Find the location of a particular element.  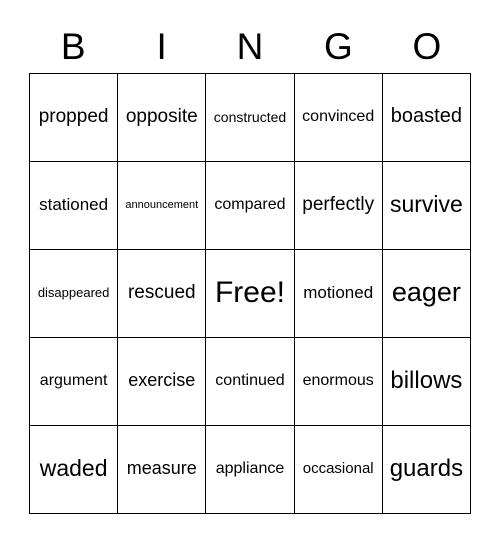

bingo-cell: measure is located at coordinates (162, 470).